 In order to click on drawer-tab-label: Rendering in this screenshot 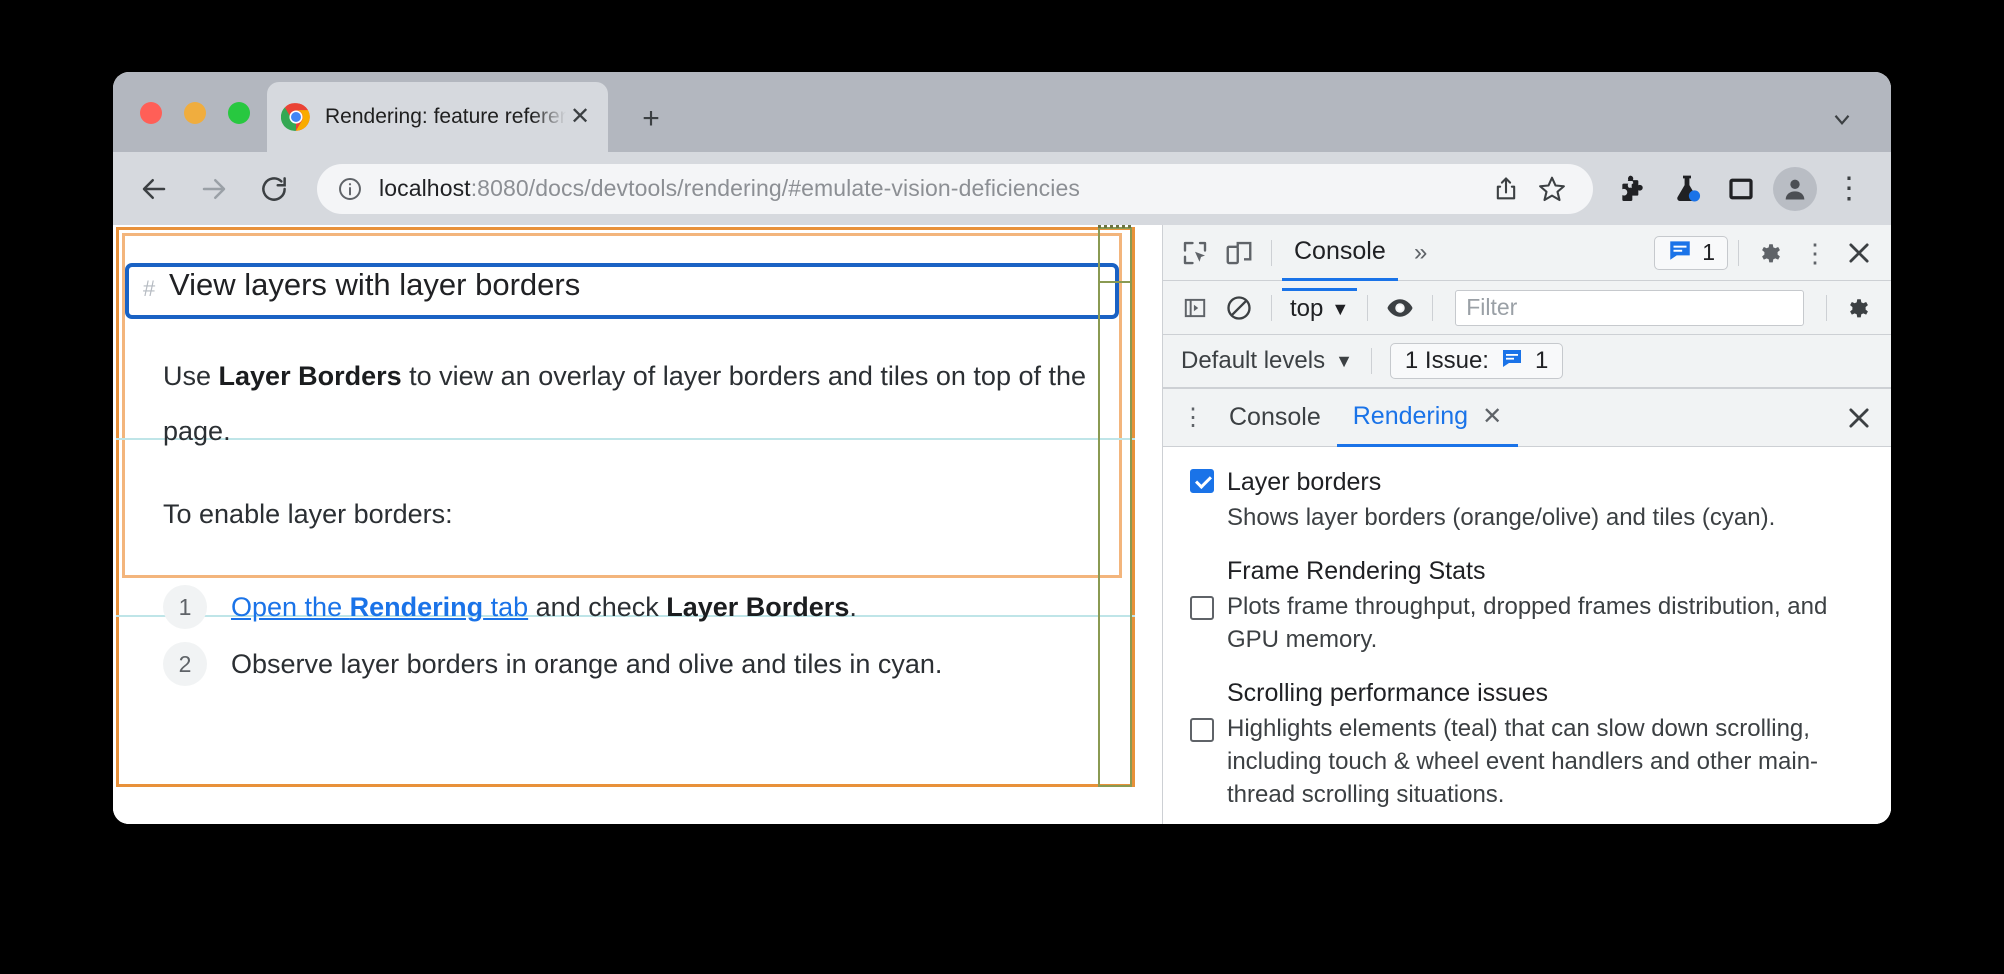, I will do `click(1410, 415)`.